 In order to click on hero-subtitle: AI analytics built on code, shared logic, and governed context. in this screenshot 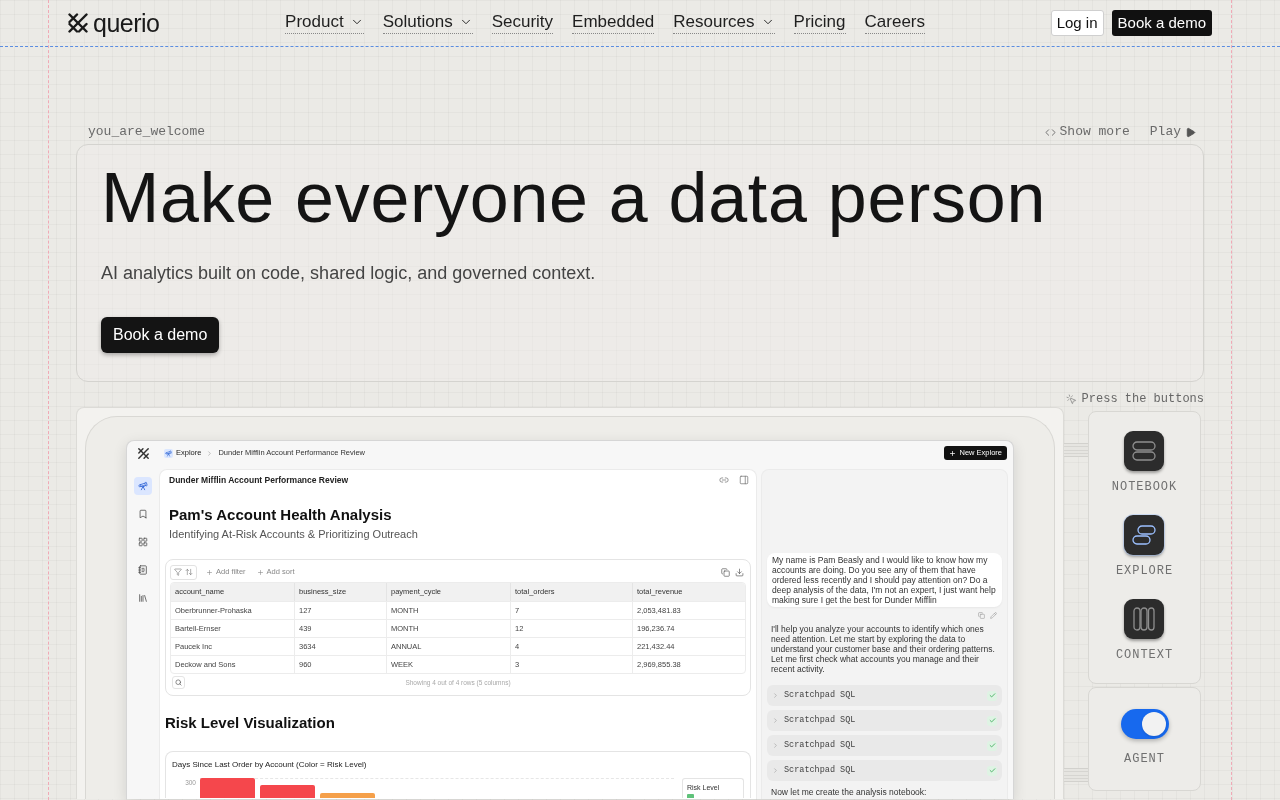, I will do `click(349, 273)`.